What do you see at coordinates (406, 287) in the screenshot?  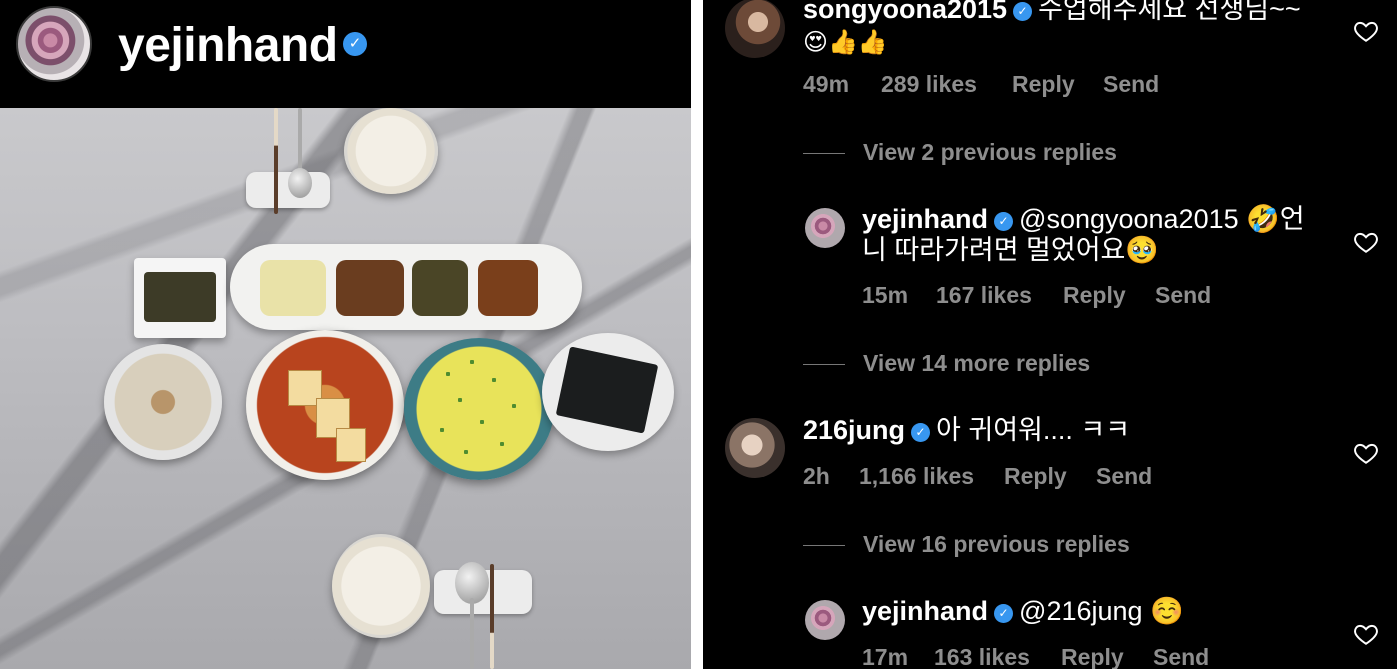 I see `banchan-platter` at bounding box center [406, 287].